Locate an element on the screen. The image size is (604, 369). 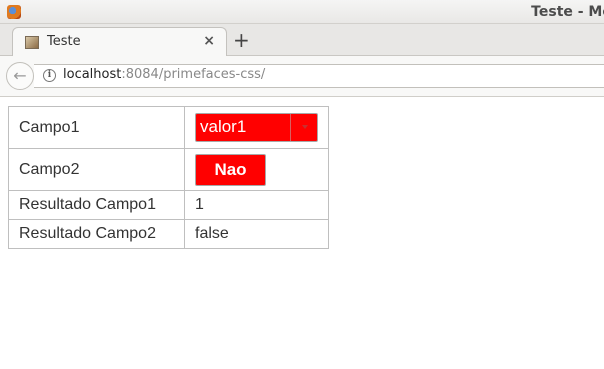
table-row: Resultado Campo1 1 is located at coordinates (168, 205).